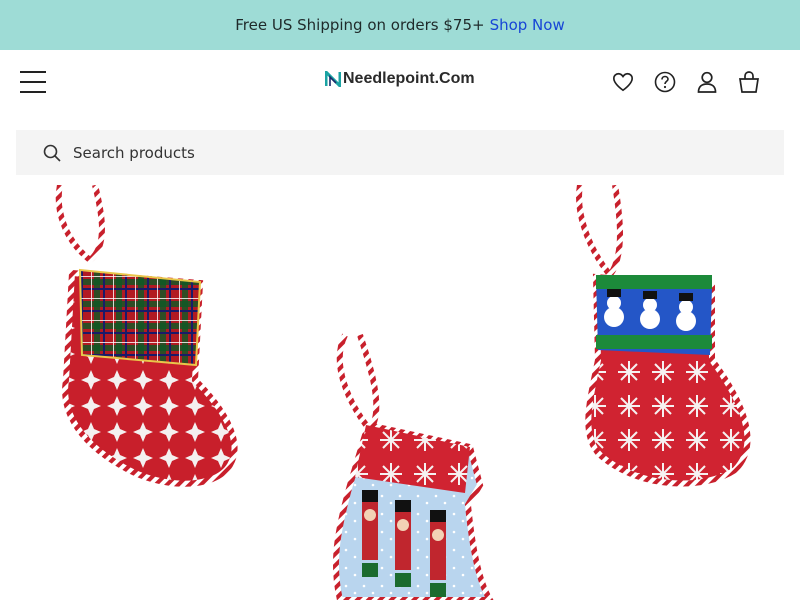 The image size is (800, 600). I want to click on promo-banner: Free US Shipping on orders $75+ Shop Now, so click(400, 25).